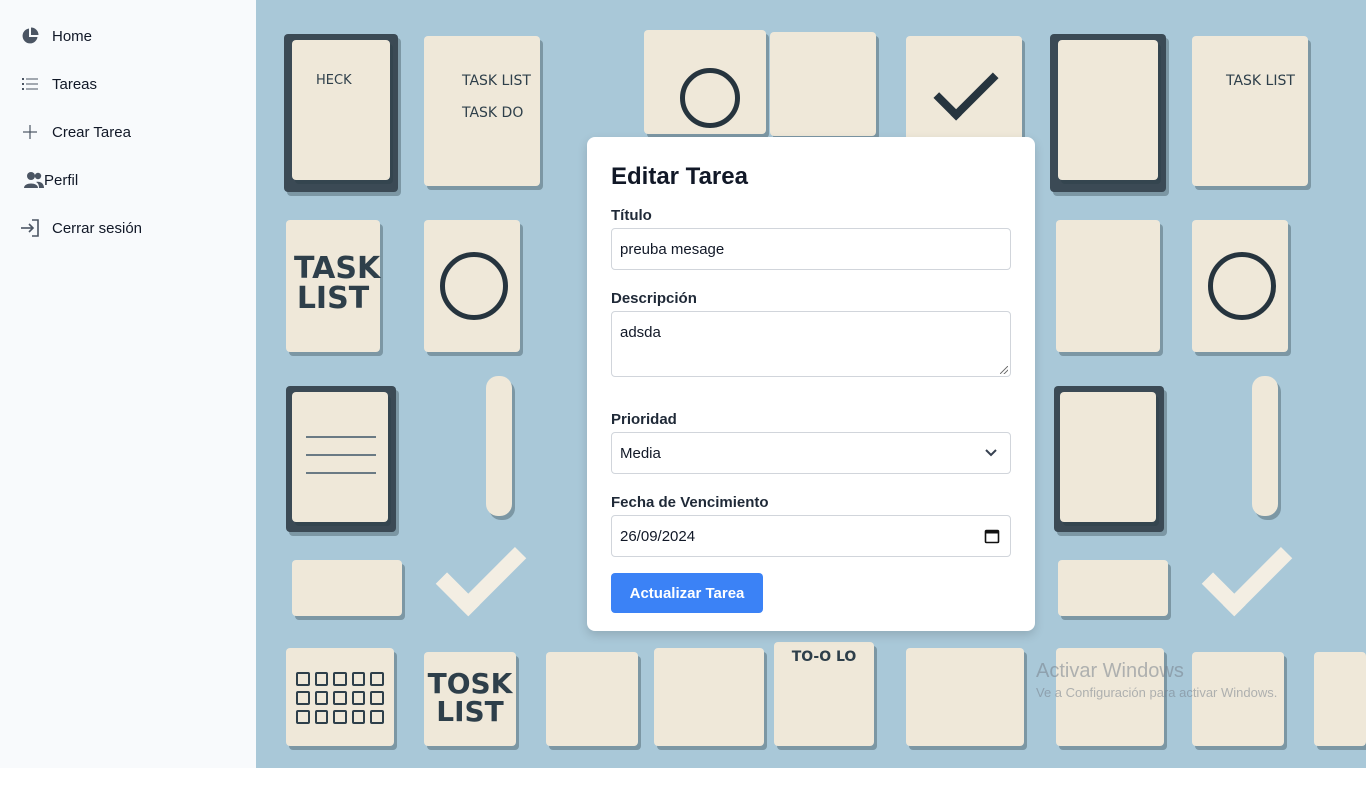 This screenshot has height=810, width=1366. I want to click on bg-text-task-list-big: TASK LIST, so click(337, 283).